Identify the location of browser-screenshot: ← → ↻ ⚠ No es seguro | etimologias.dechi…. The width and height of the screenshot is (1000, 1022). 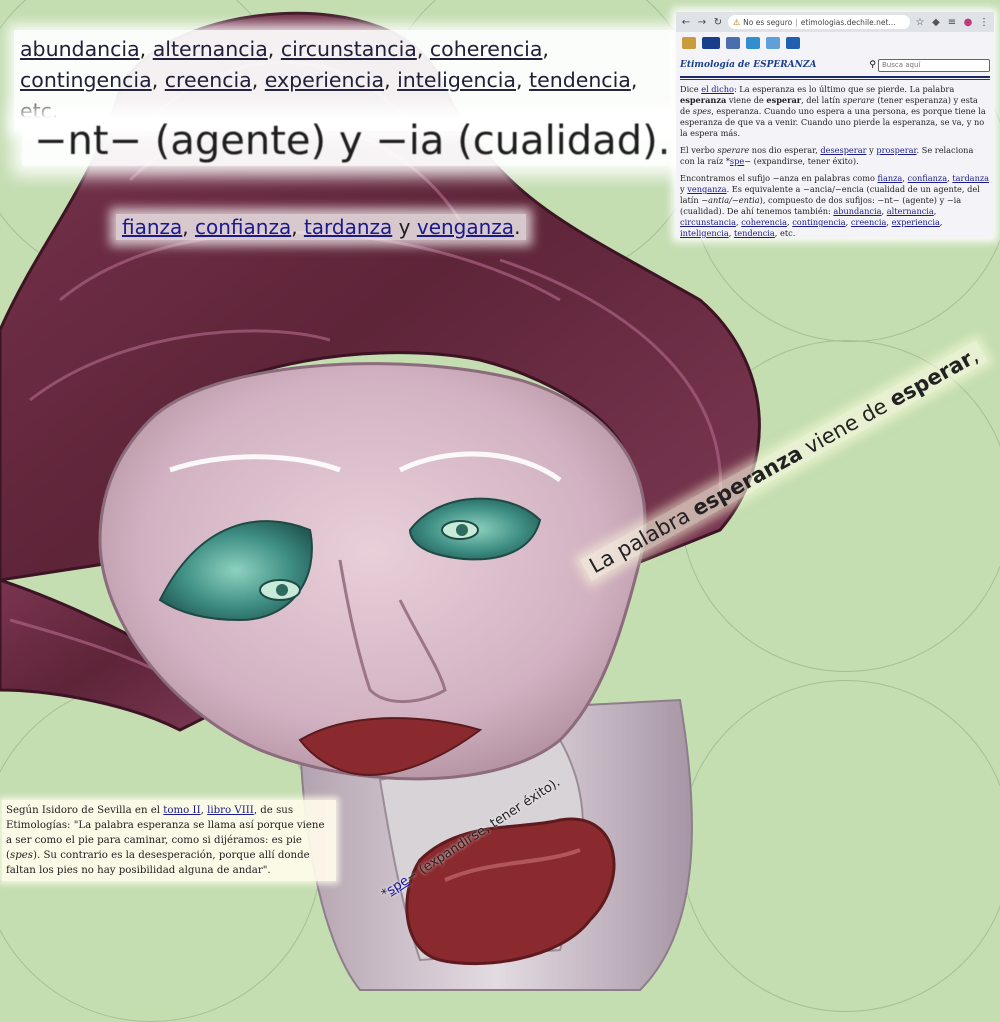
(835, 125).